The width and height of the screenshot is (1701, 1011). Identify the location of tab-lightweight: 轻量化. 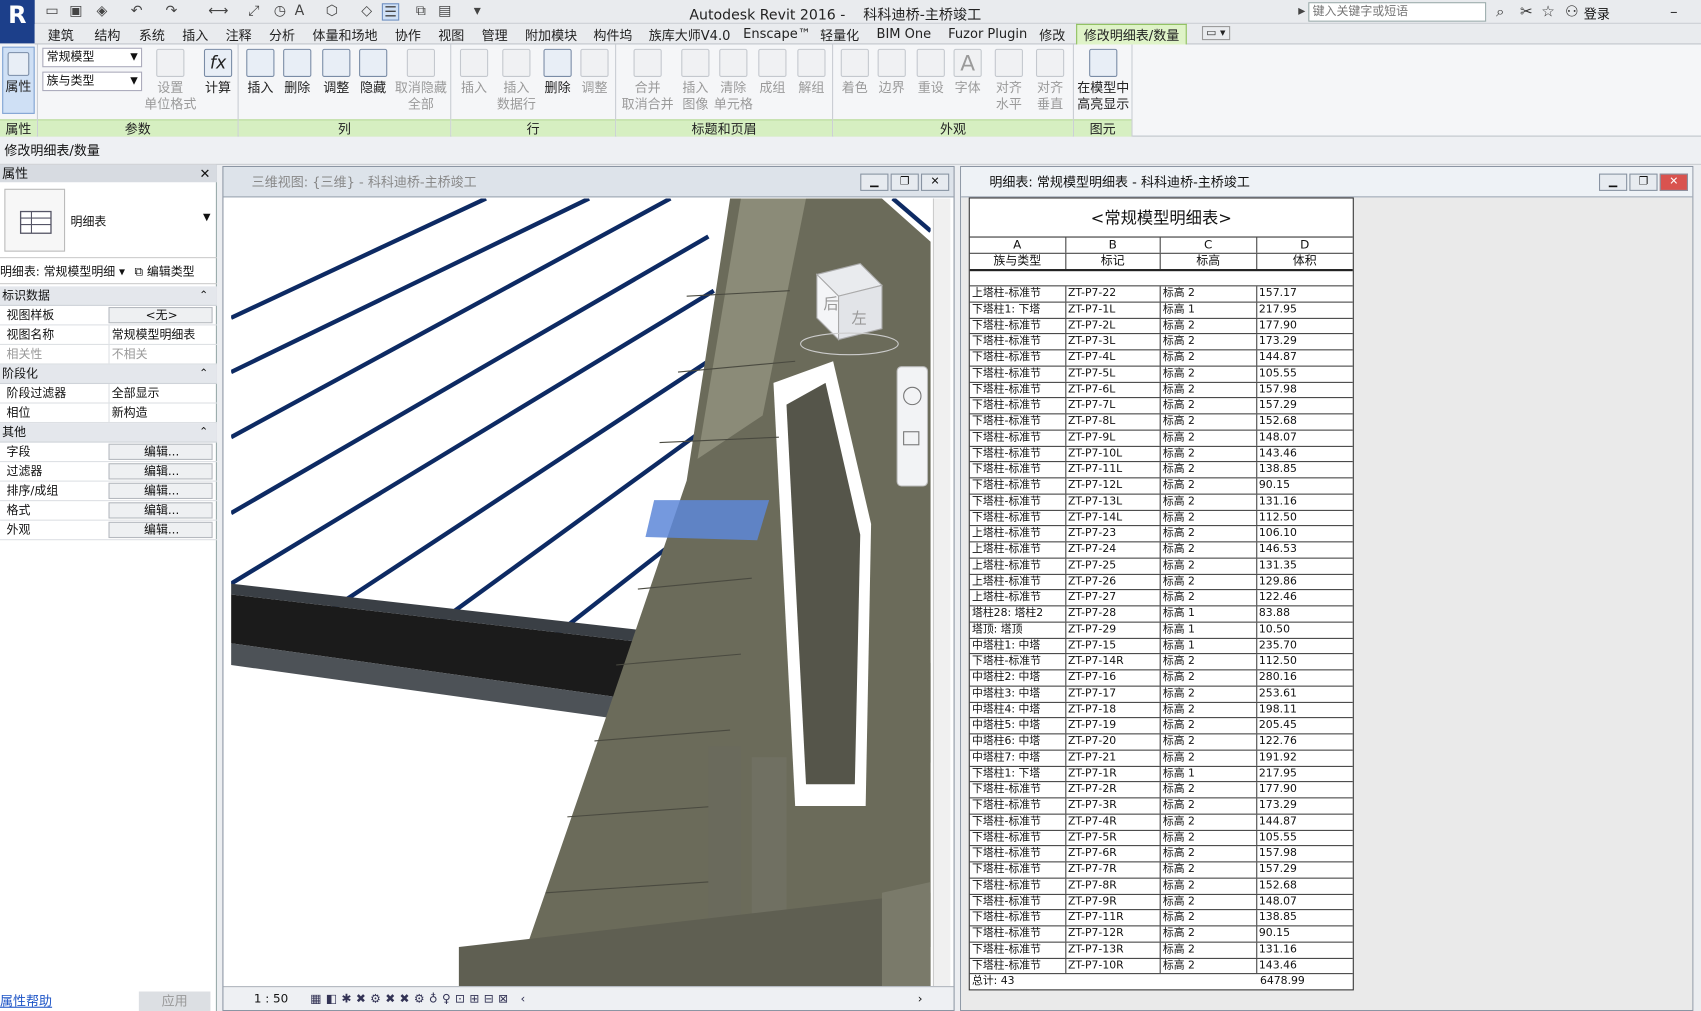
(839, 35).